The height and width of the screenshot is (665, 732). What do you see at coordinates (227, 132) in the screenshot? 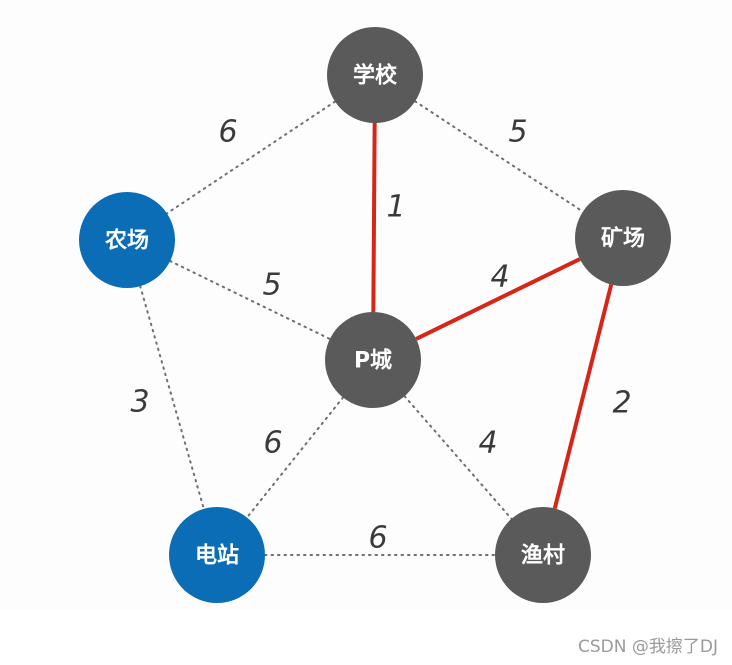
I see `edge-weight-school-farm: 6` at bounding box center [227, 132].